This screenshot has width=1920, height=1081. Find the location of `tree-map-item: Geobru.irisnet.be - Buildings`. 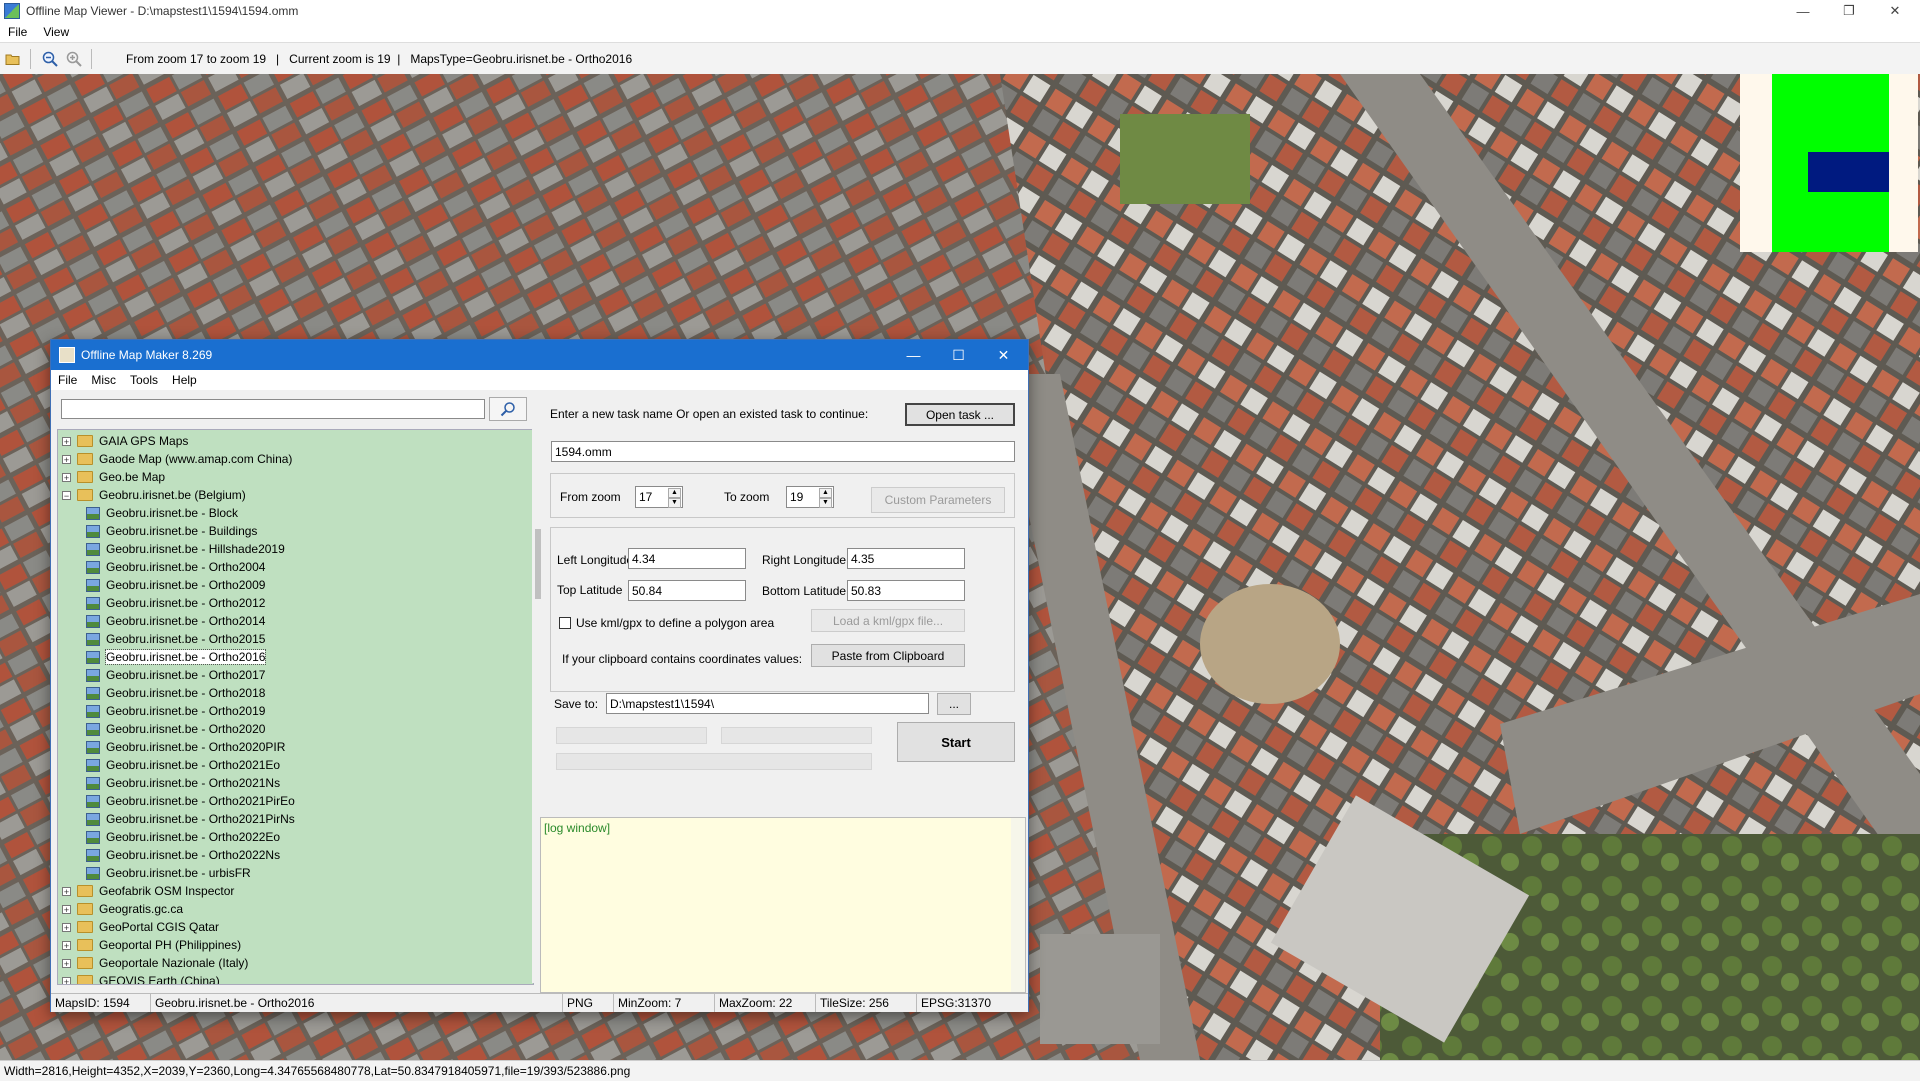

tree-map-item: Geobru.irisnet.be - Buildings is located at coordinates (171, 531).